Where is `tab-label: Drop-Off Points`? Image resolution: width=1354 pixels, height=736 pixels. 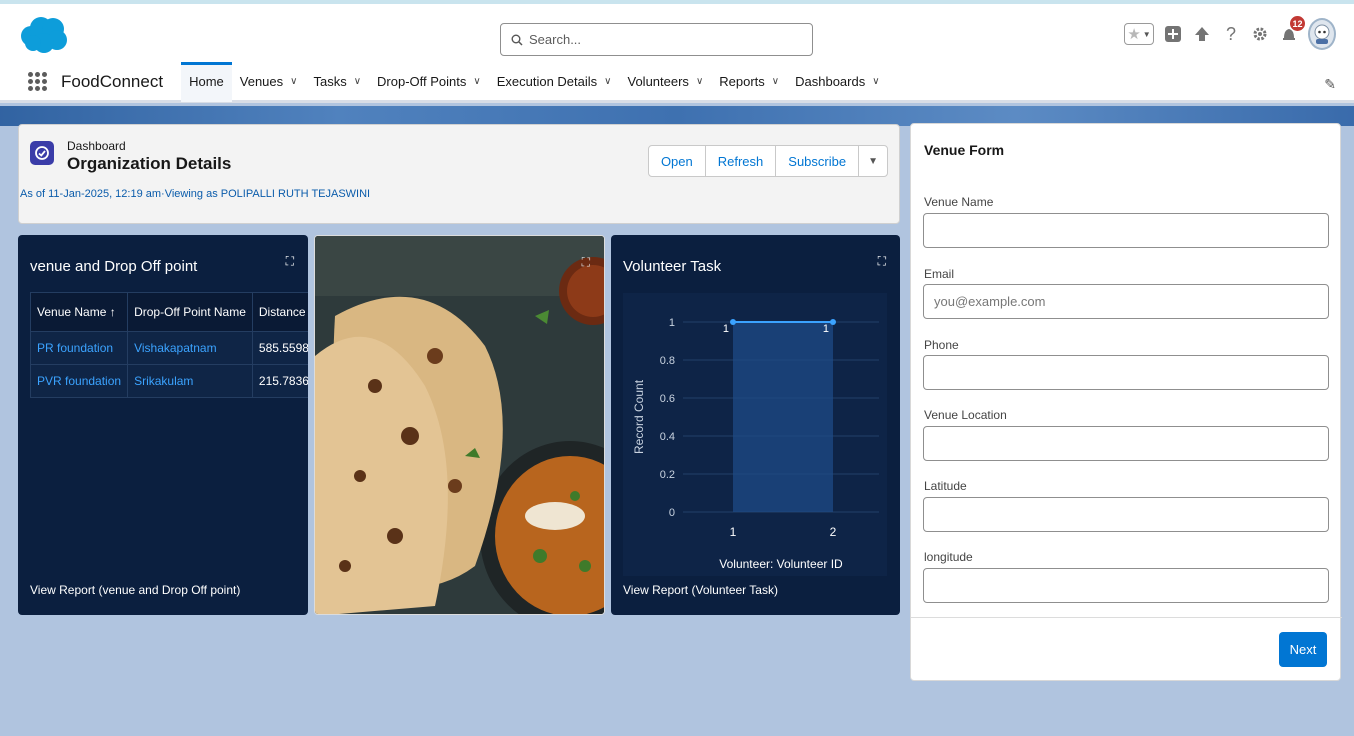 tab-label: Drop-Off Points is located at coordinates (422, 81).